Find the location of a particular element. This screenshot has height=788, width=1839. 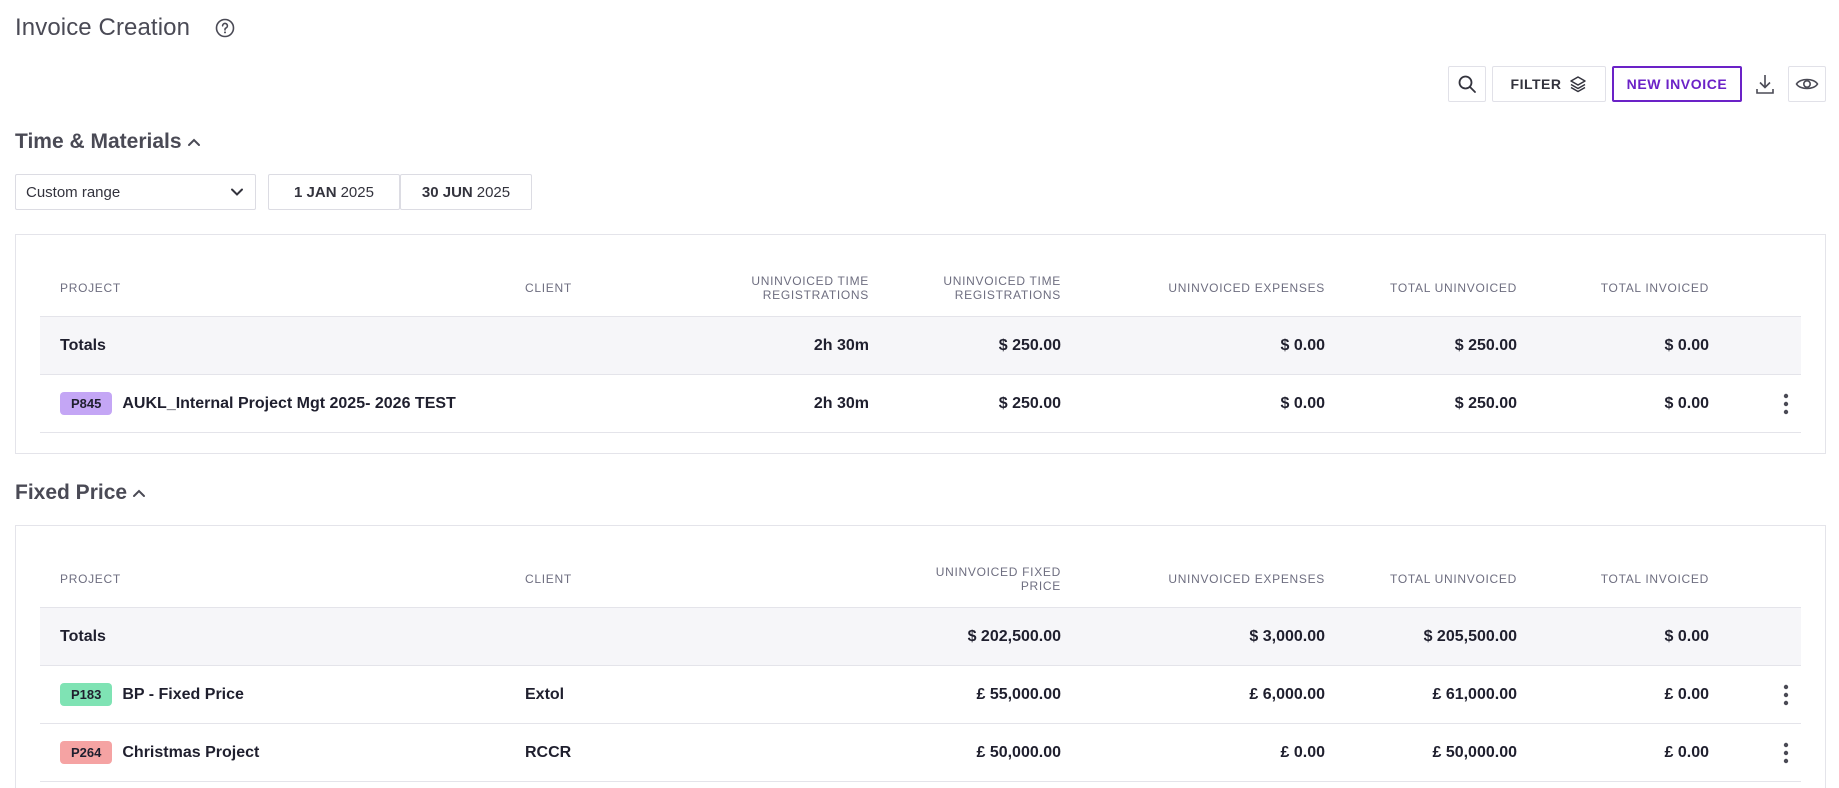

filter-button: FILTER is located at coordinates (1549, 84).